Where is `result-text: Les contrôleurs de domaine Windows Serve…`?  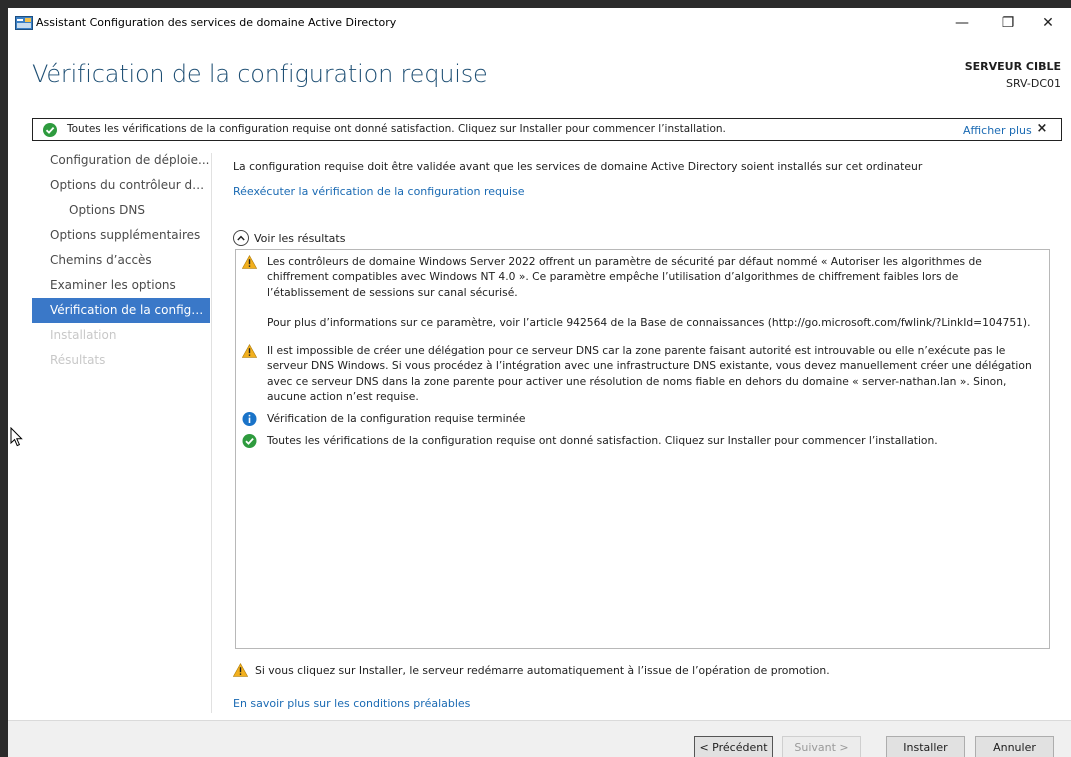 result-text: Les contrôleurs de domaine Windows Serve… is located at coordinates (624, 277).